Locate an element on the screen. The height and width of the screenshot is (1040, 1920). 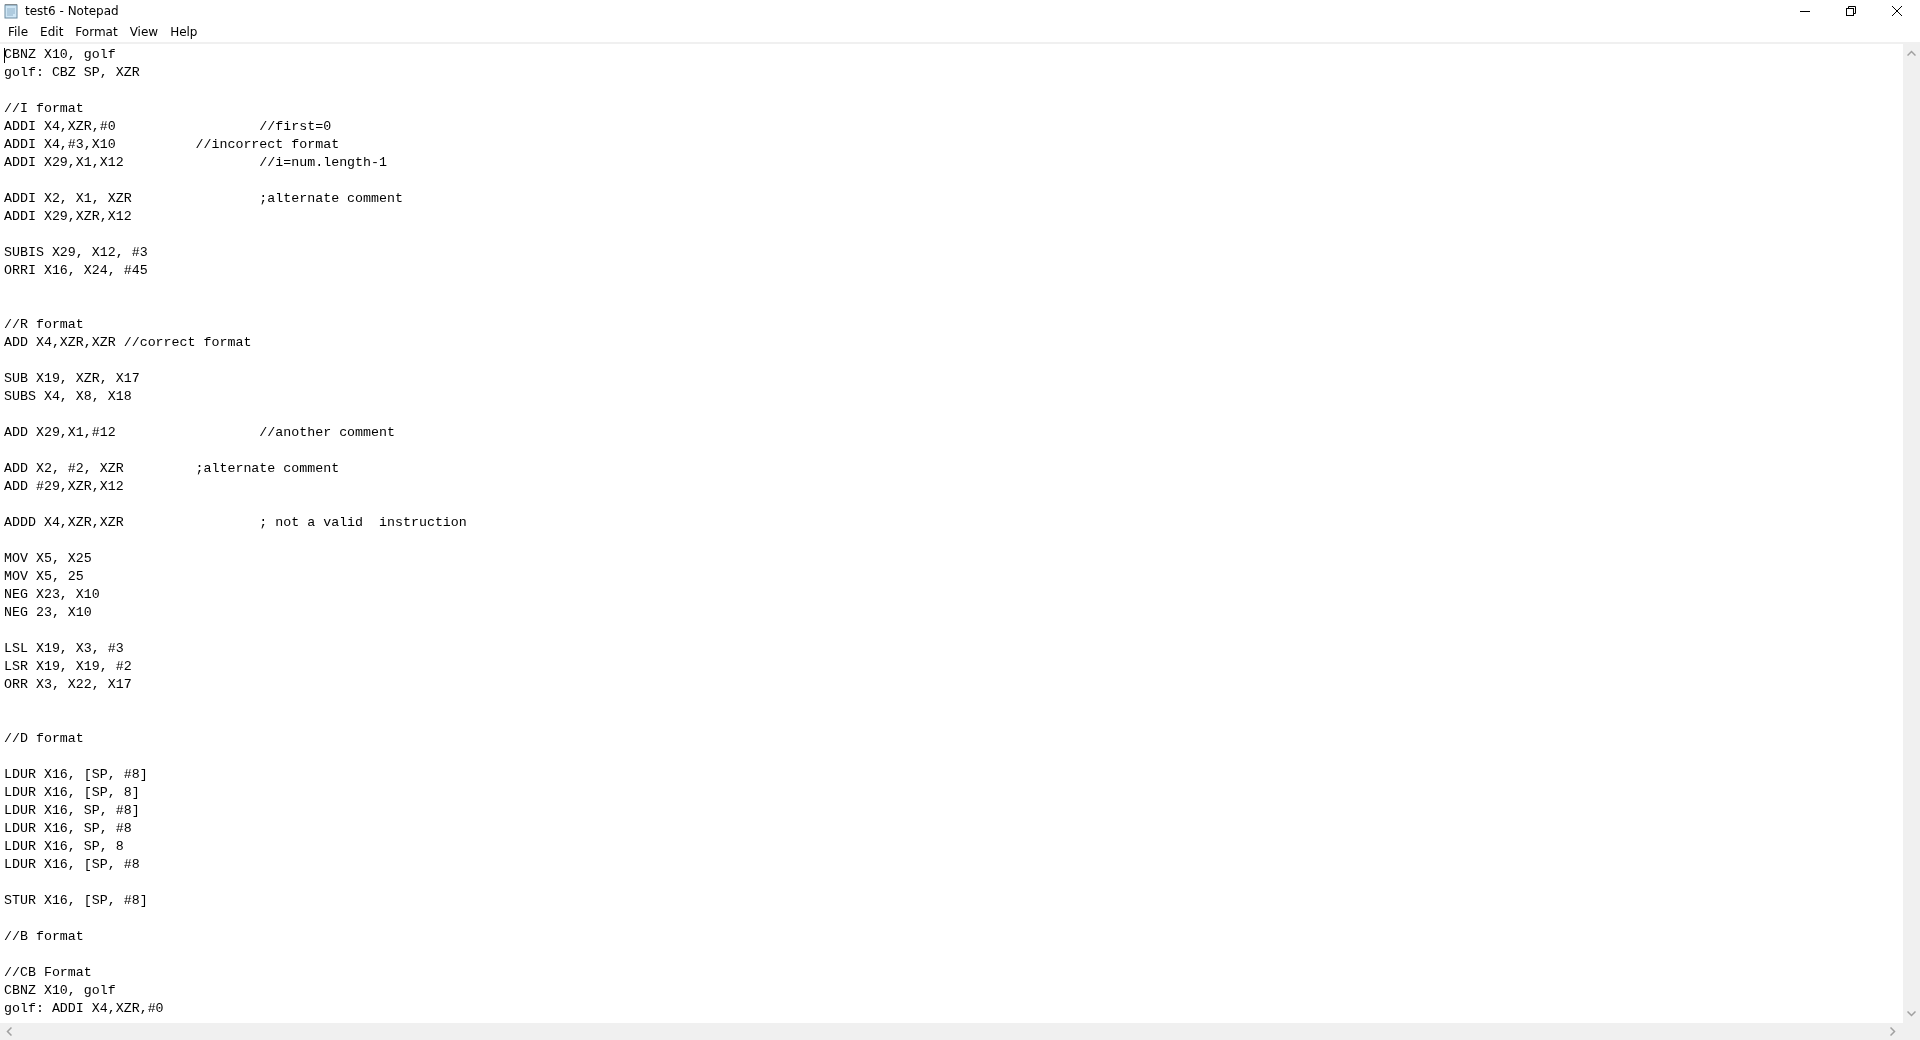
code-line: ORR X3, X22, X17 is located at coordinates (68, 684).